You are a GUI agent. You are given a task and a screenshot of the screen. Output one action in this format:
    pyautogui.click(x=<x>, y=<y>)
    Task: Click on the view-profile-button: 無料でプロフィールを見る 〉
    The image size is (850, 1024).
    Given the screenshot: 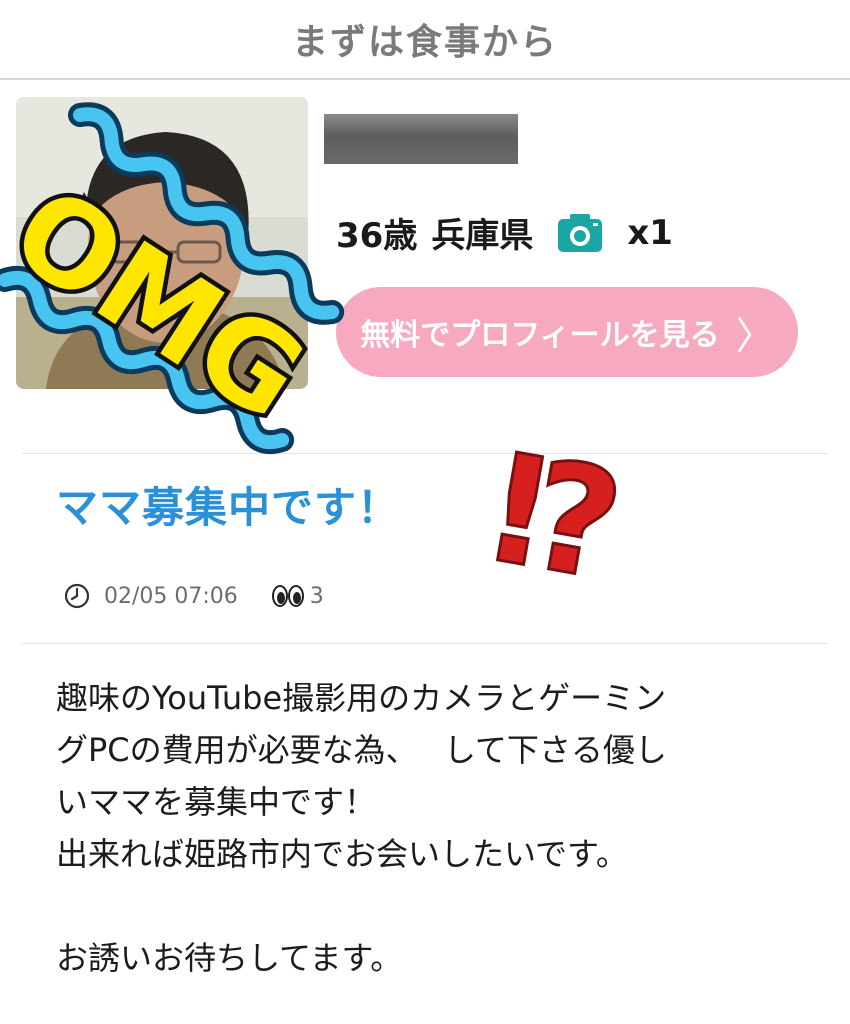 What is the action you would take?
    pyautogui.click(x=567, y=332)
    